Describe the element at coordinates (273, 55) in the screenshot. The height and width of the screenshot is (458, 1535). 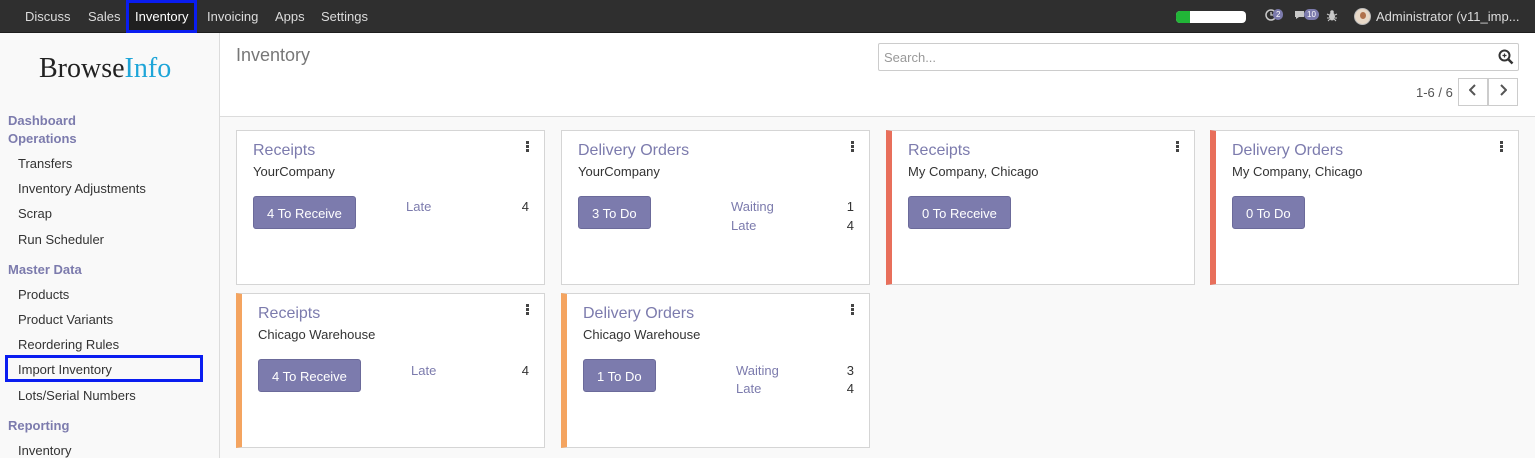
I see `page-title: Inventory` at that location.